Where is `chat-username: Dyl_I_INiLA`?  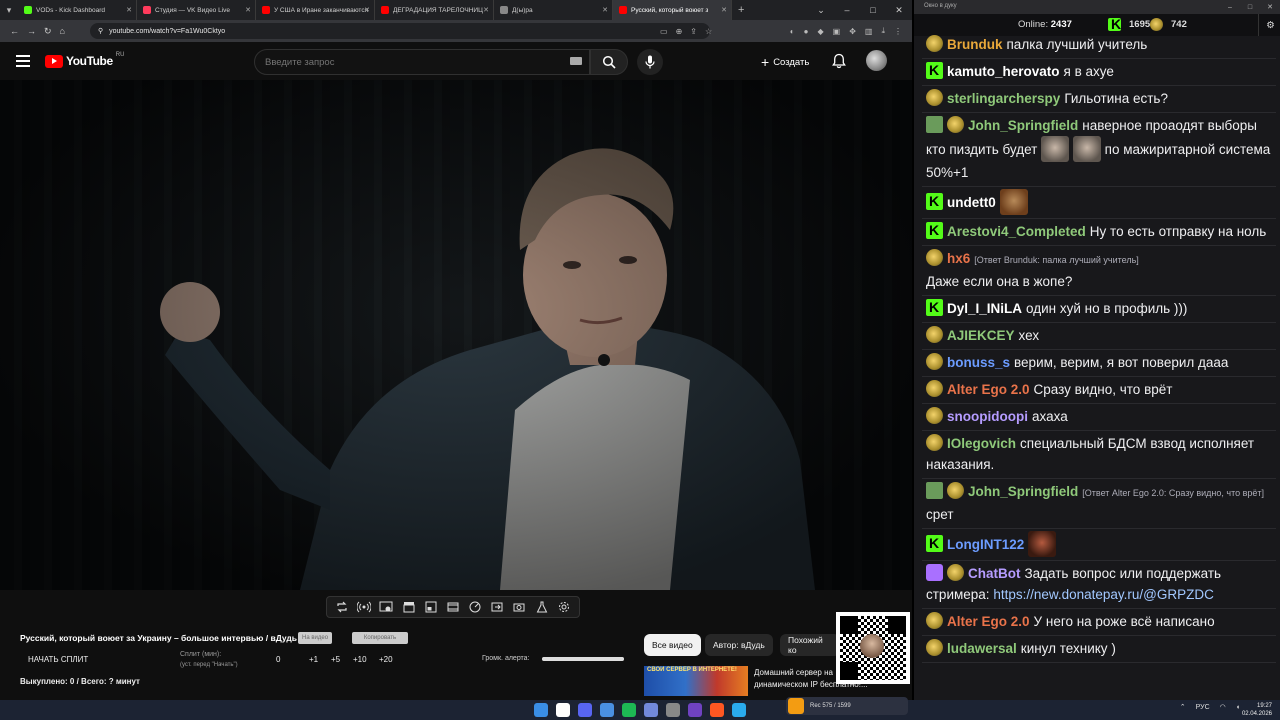 chat-username: Dyl_I_INiLA is located at coordinates (984, 308).